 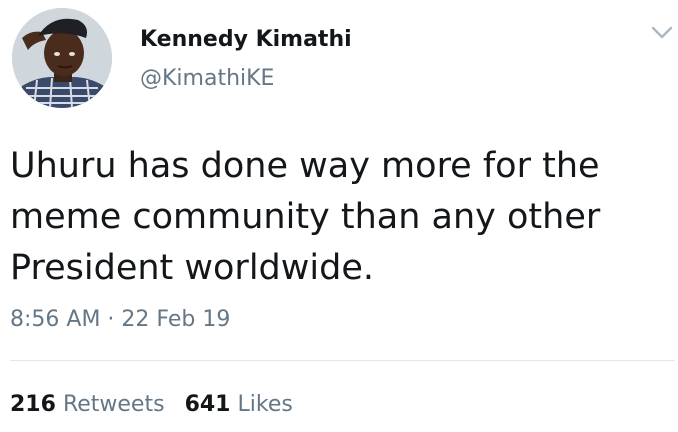 What do you see at coordinates (305, 217) in the screenshot?
I see `tweet-text-line: meme community than any other` at bounding box center [305, 217].